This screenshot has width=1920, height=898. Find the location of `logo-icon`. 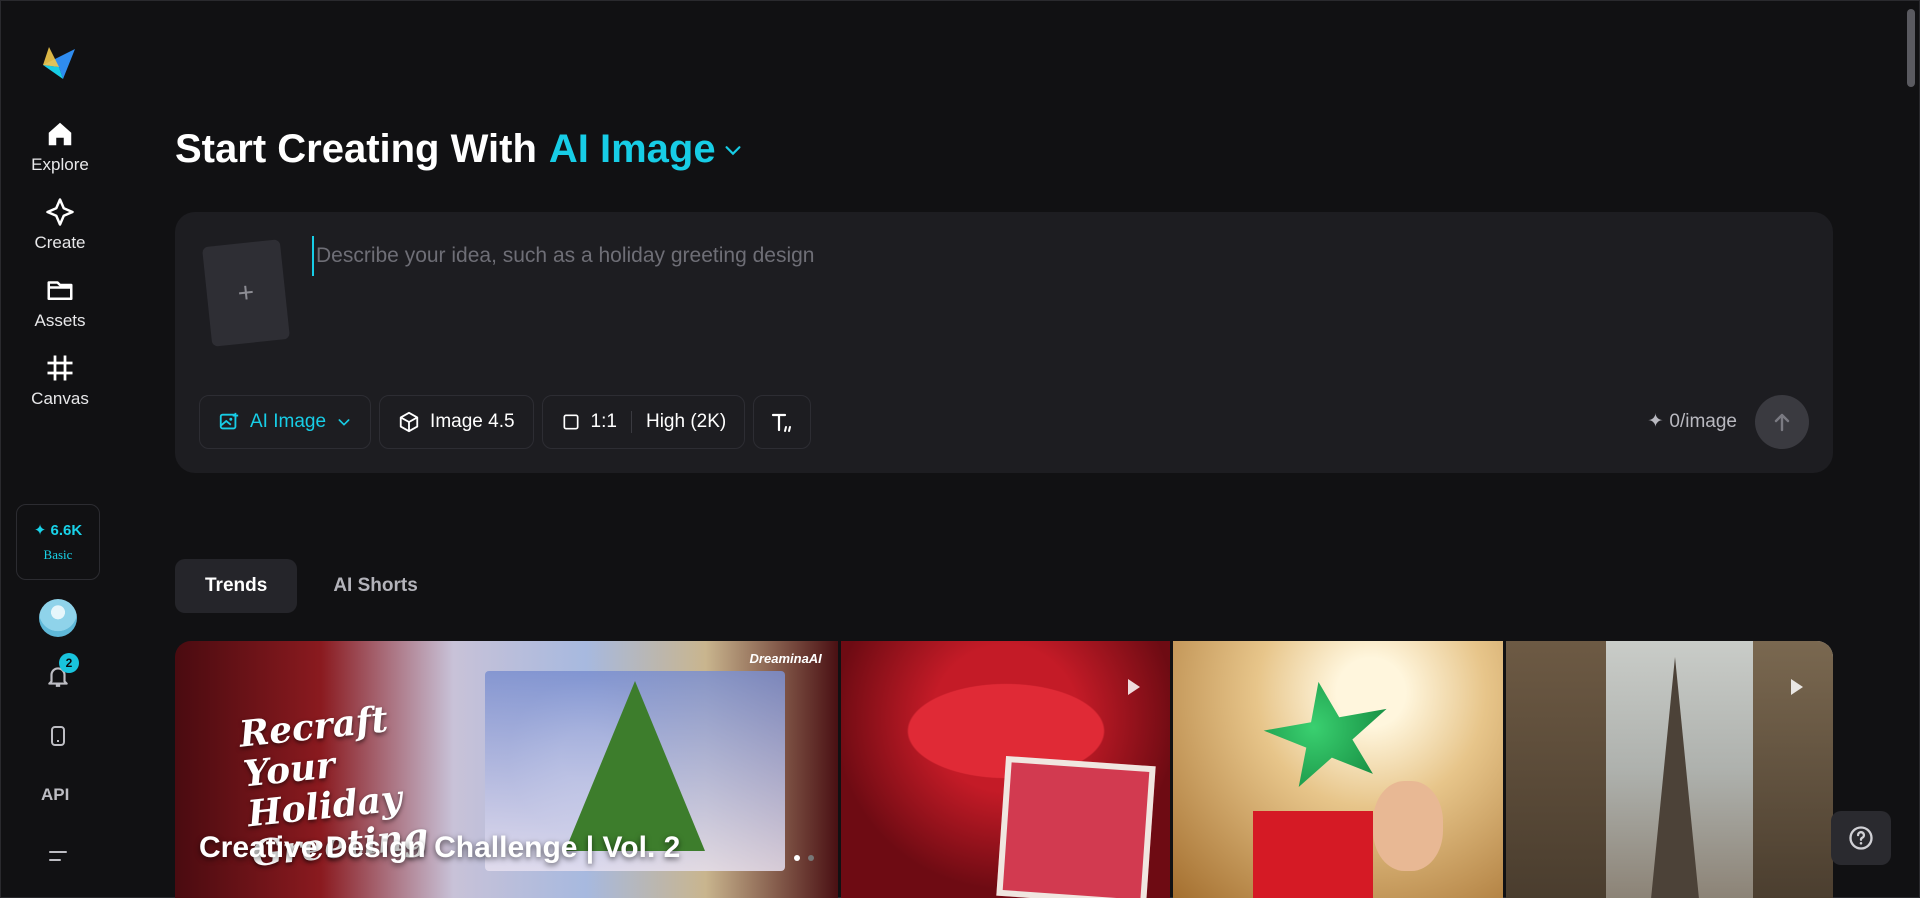

logo-icon is located at coordinates (59, 63).